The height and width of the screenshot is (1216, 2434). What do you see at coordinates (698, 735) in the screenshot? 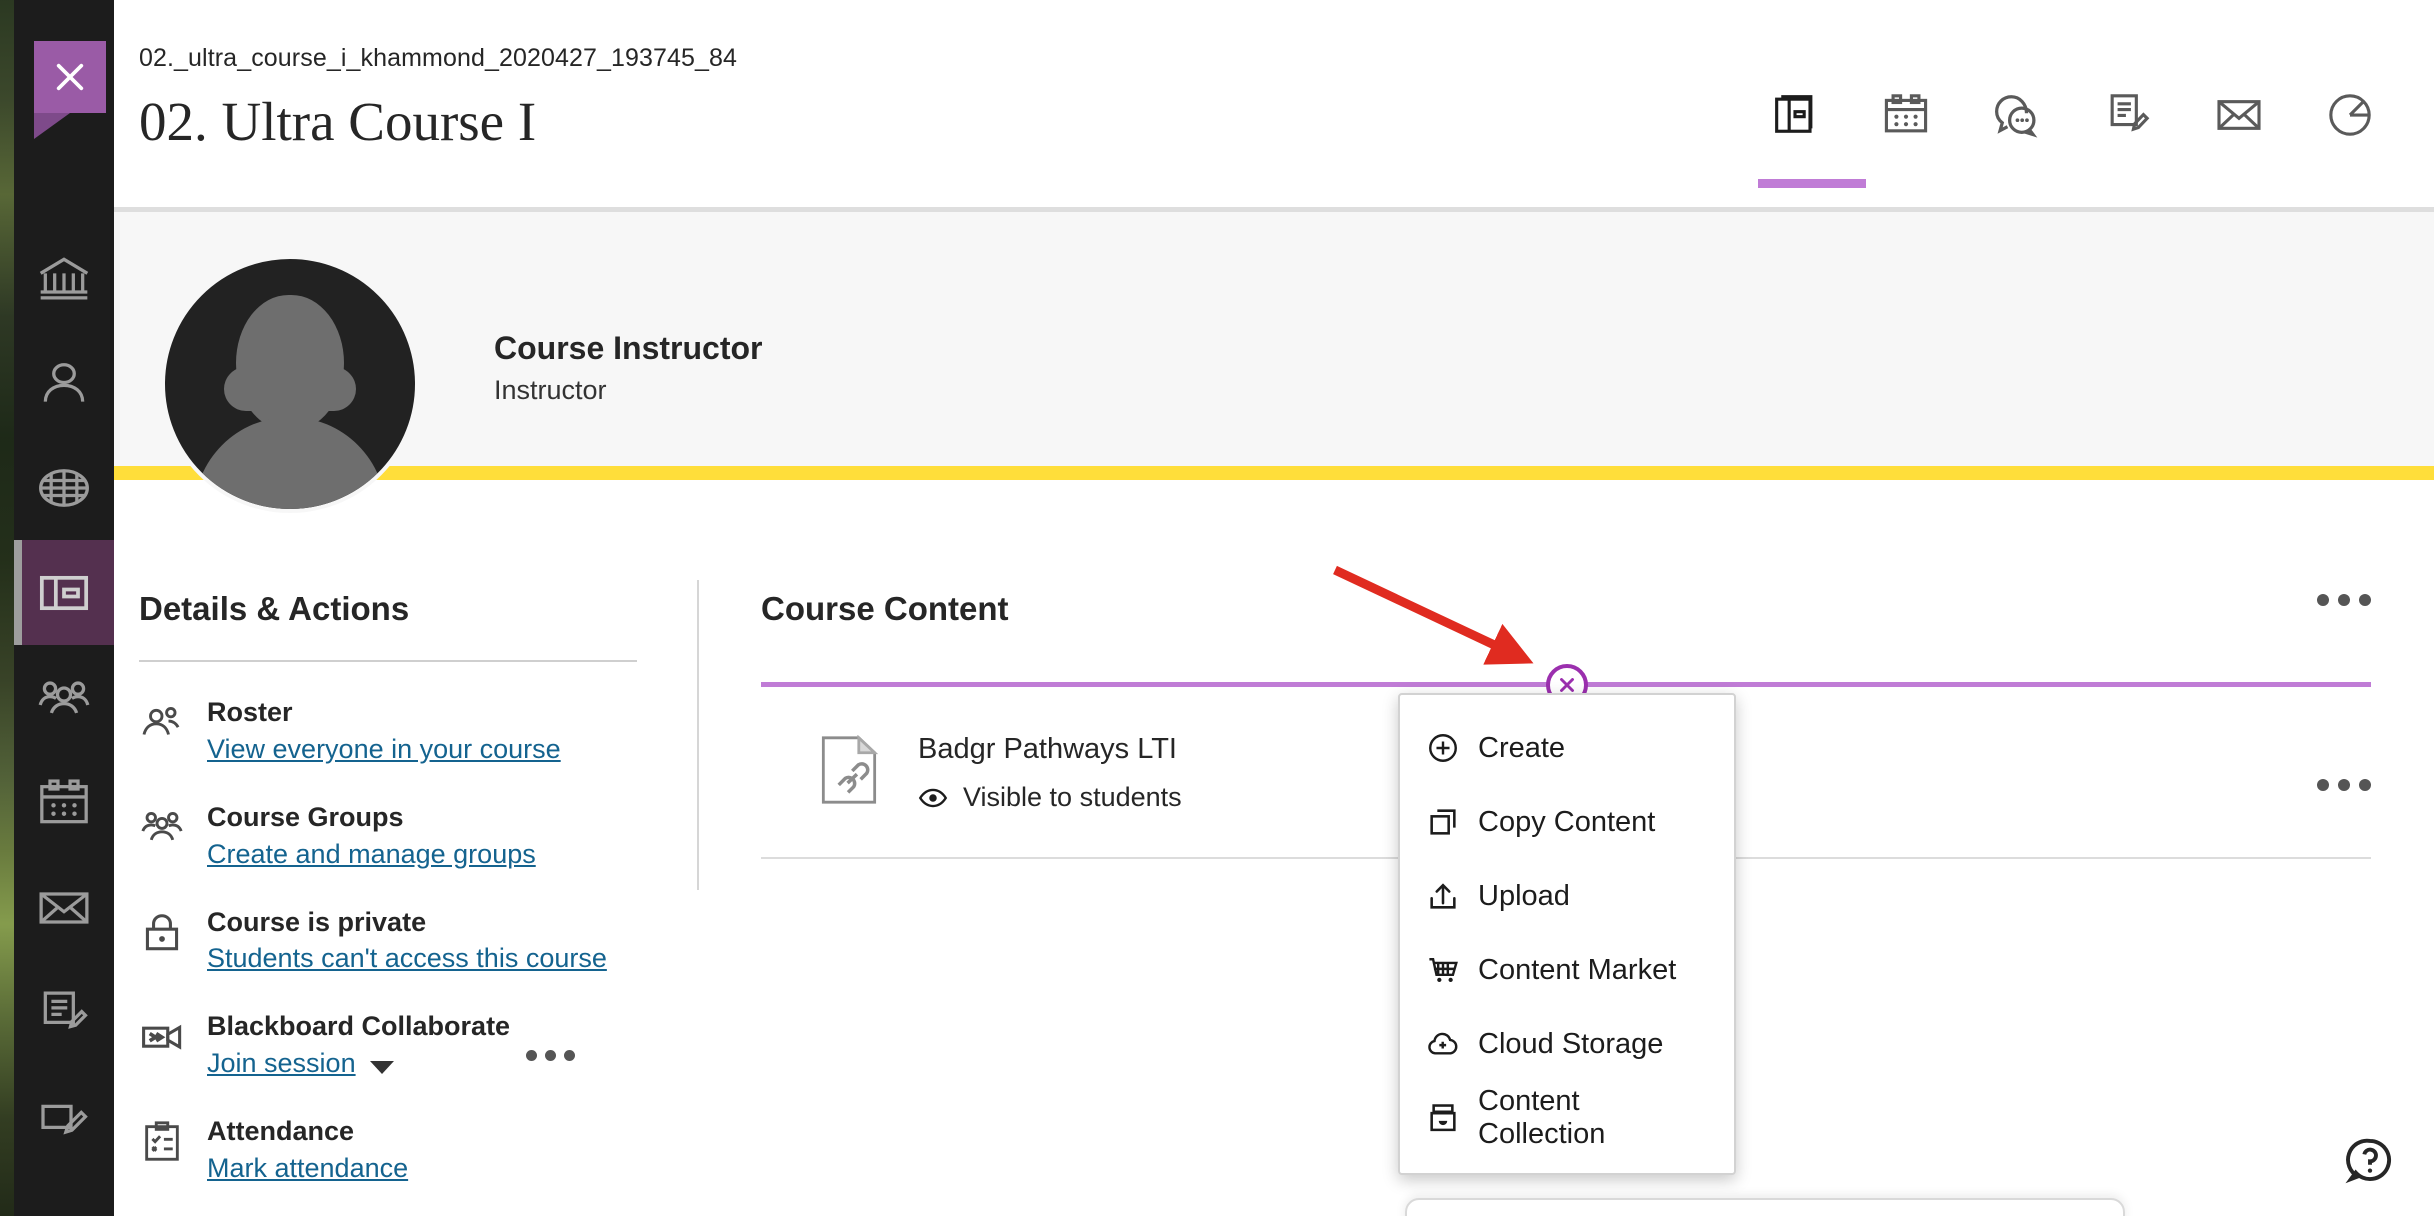
I see `column-divider` at bounding box center [698, 735].